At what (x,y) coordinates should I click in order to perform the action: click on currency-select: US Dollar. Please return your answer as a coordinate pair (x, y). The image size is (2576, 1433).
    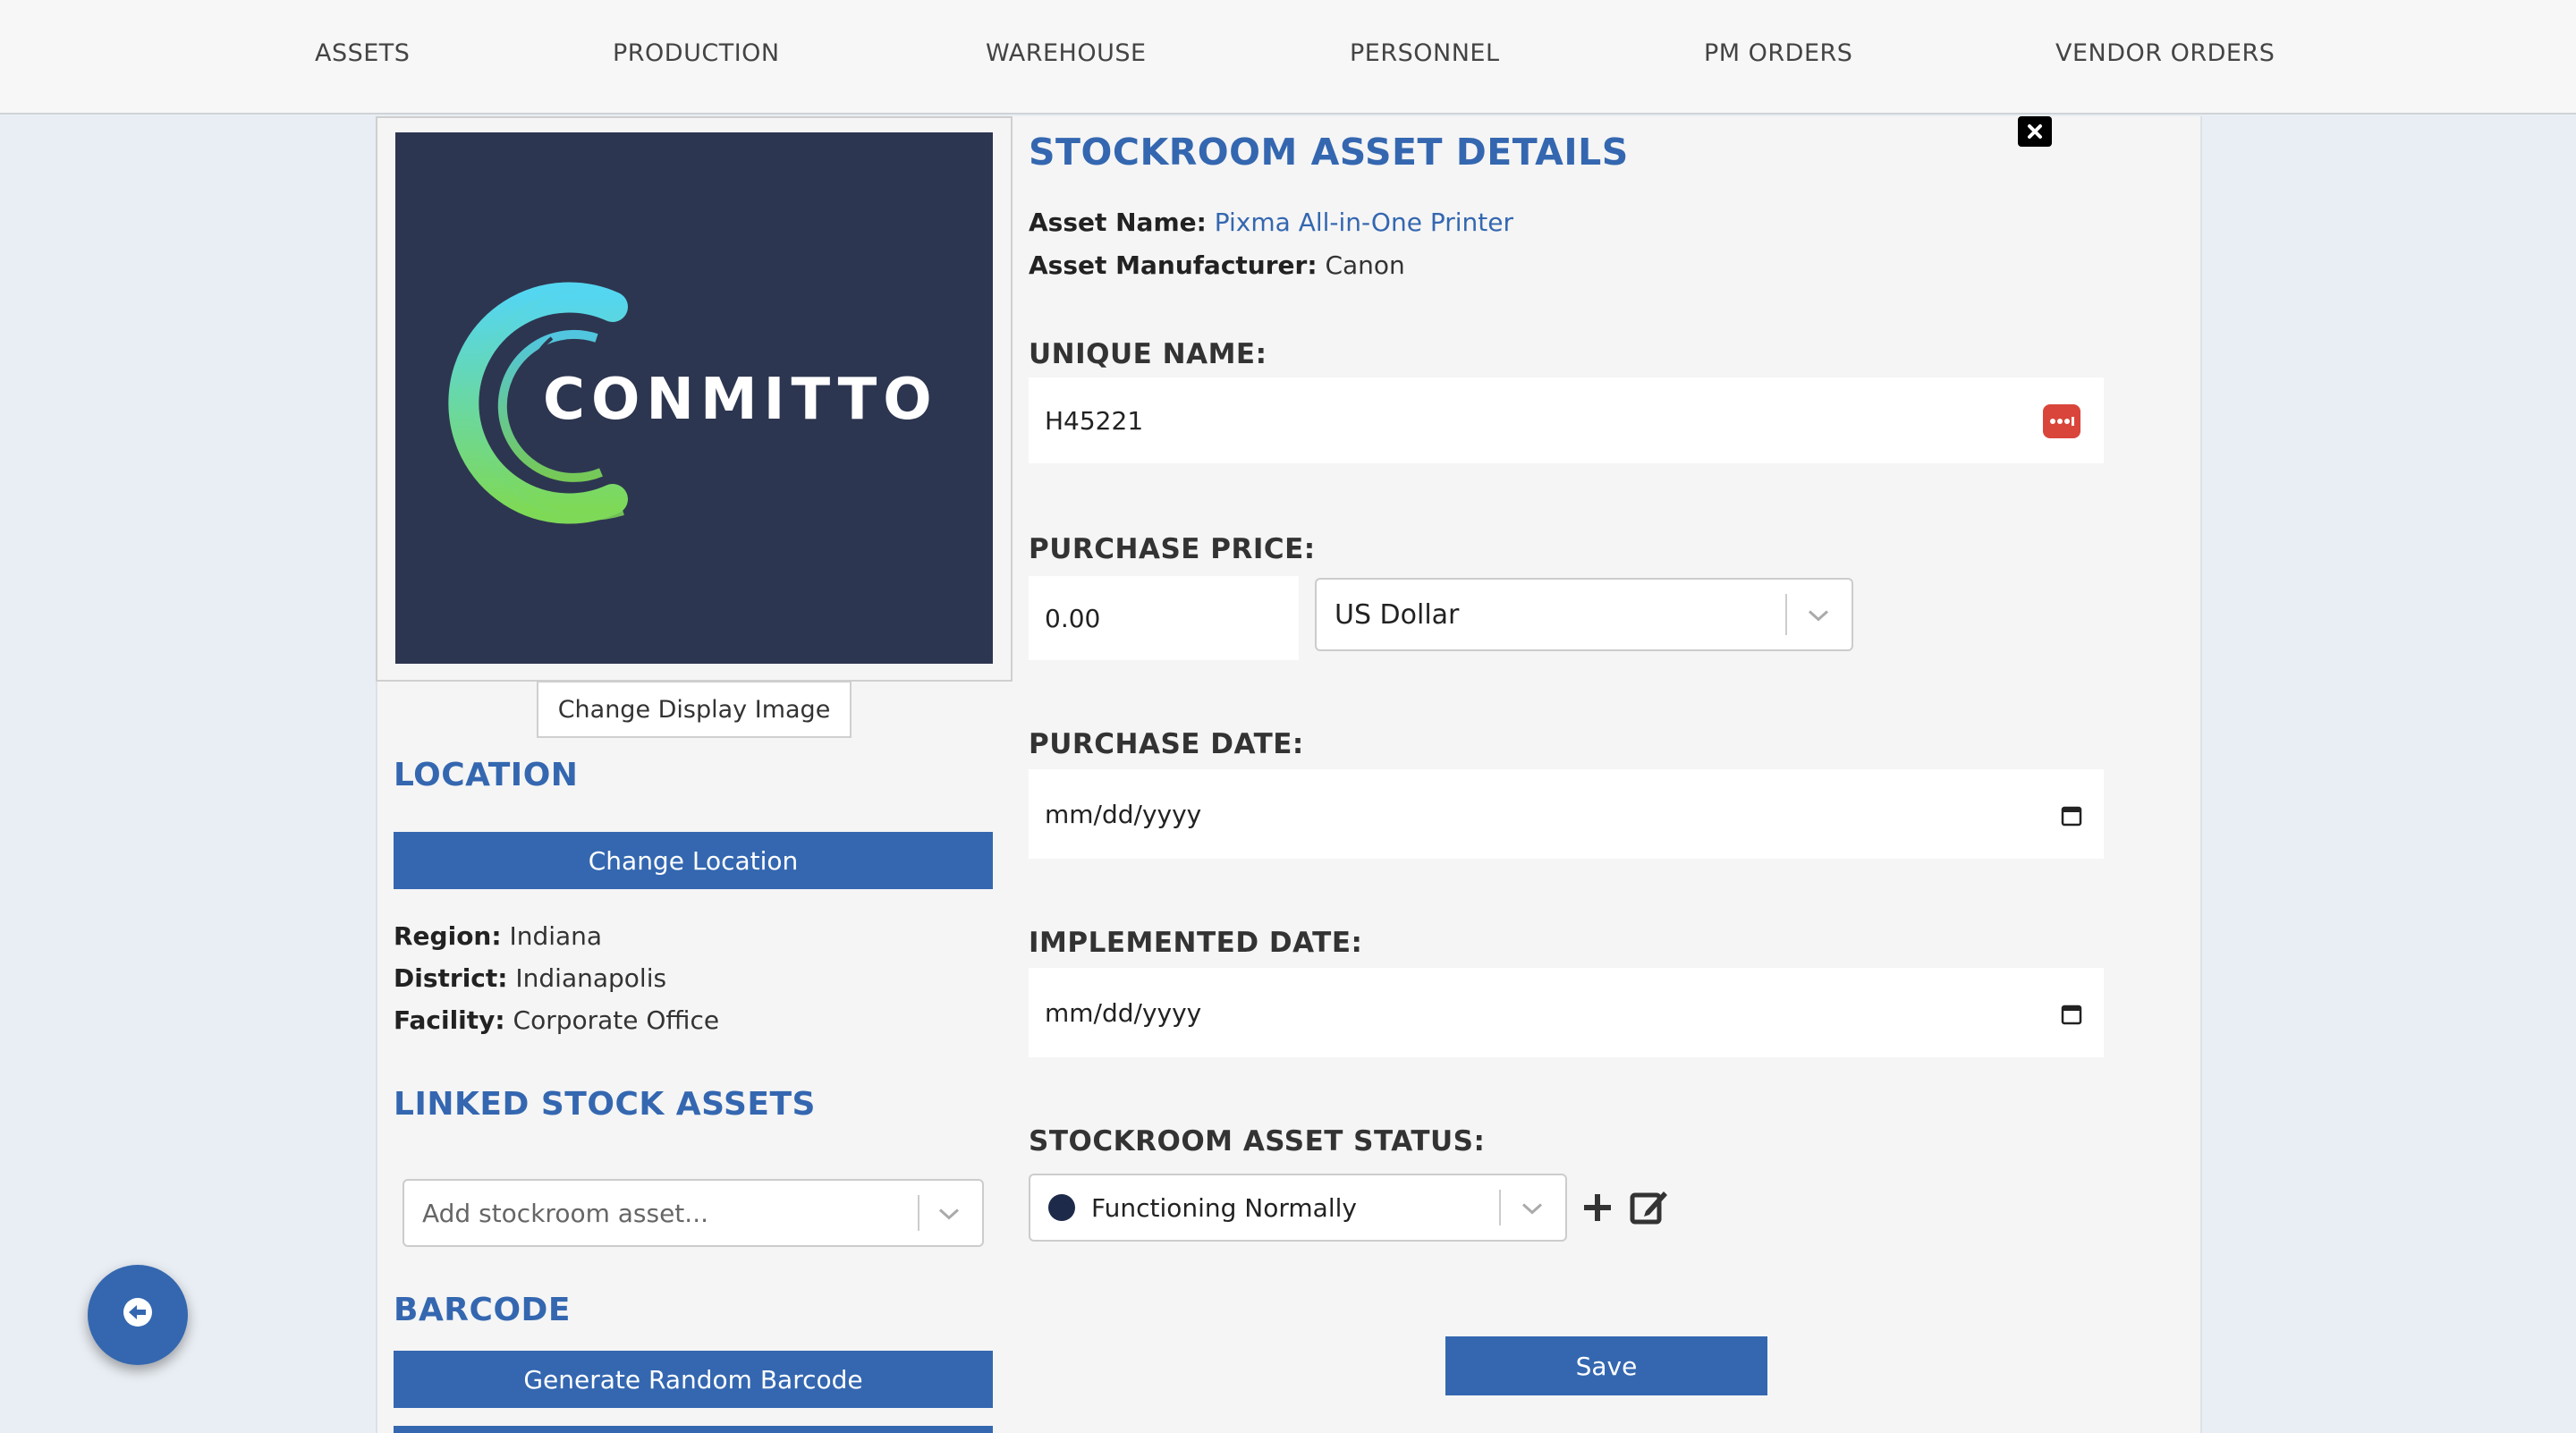
    Looking at the image, I should click on (1584, 614).